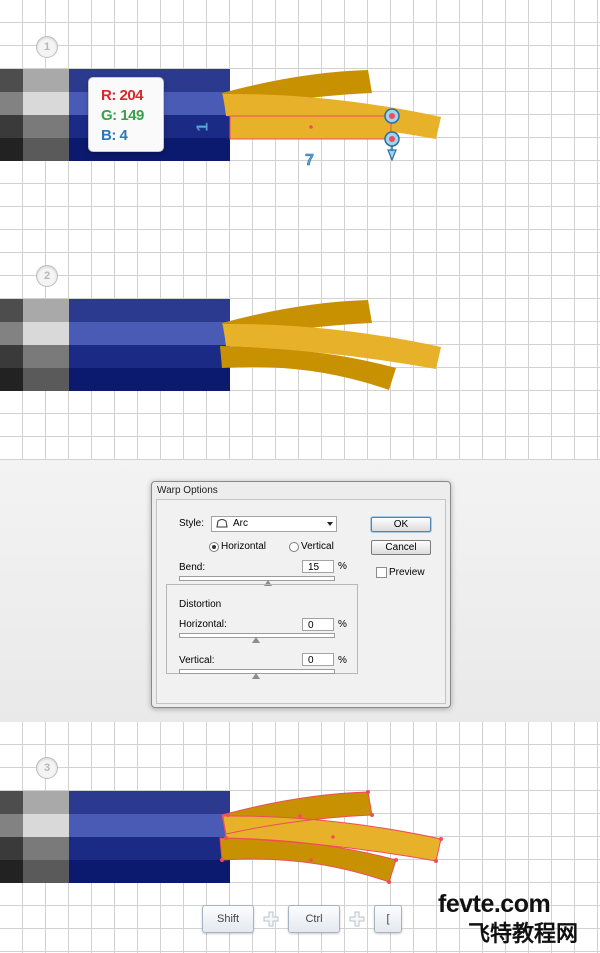 This screenshot has width=600, height=953. What do you see at coordinates (192, 567) in the screenshot?
I see `bend-label: Bend:` at bounding box center [192, 567].